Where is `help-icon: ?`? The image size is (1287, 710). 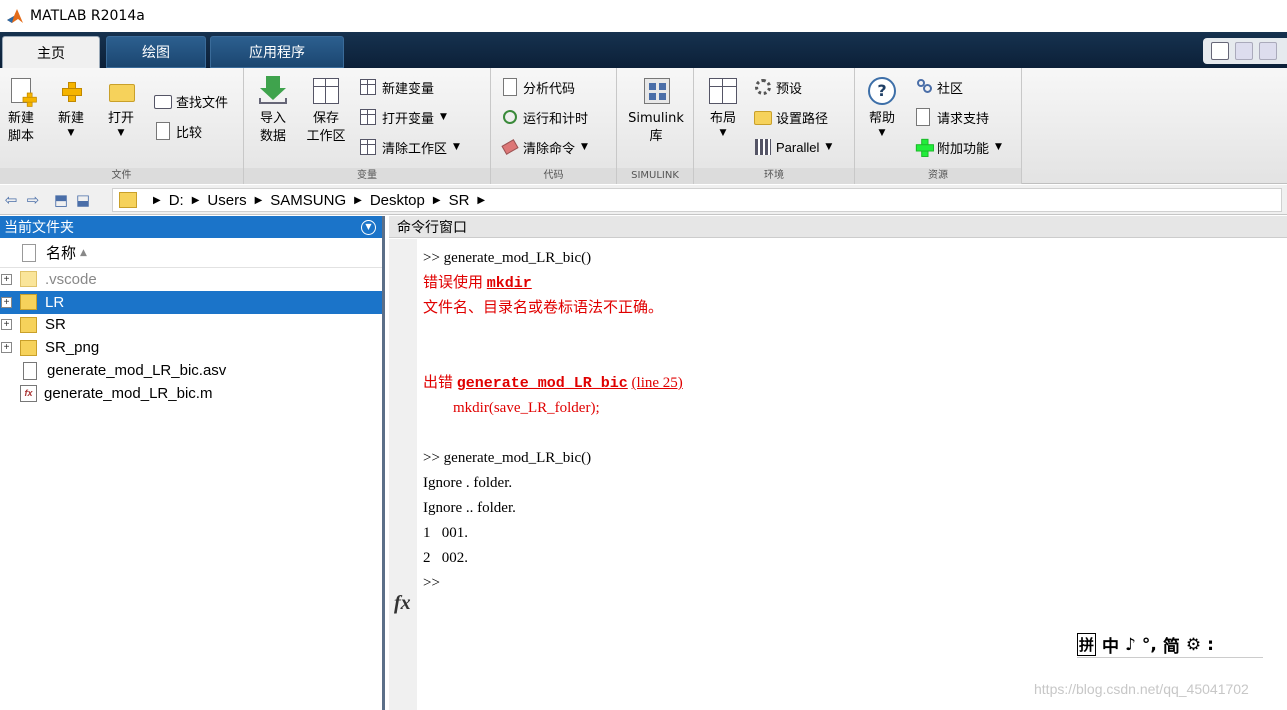 help-icon: ? is located at coordinates (882, 91).